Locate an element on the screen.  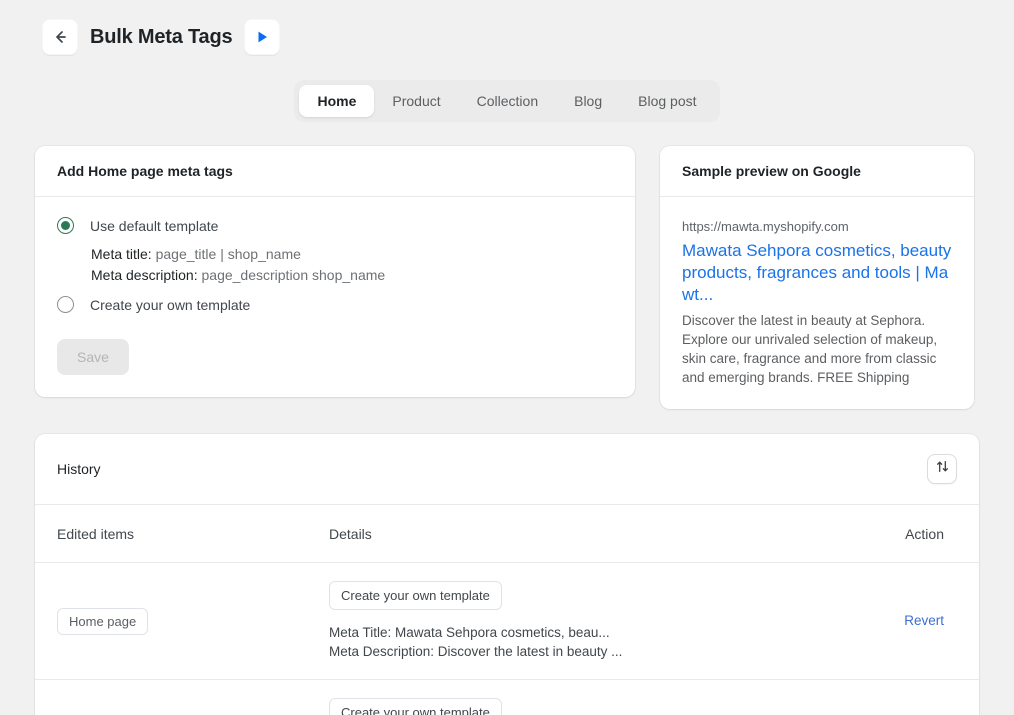
radio-default-template-label: Use default template is located at coordinates (154, 225).